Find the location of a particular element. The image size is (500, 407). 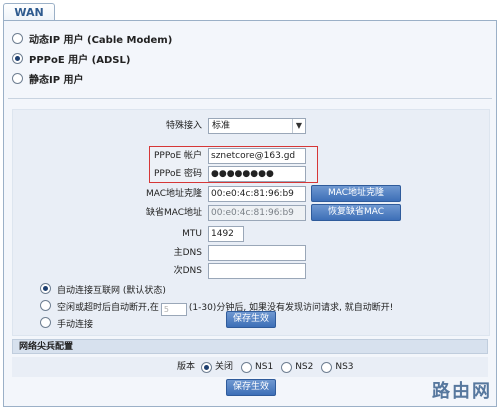

manual-connect-option: 手动连接 is located at coordinates (66, 324).